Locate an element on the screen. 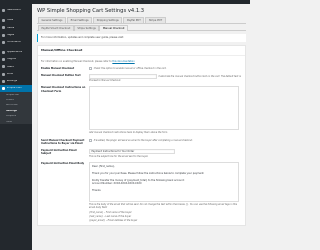  cart-icon is located at coordinates (3, 88).